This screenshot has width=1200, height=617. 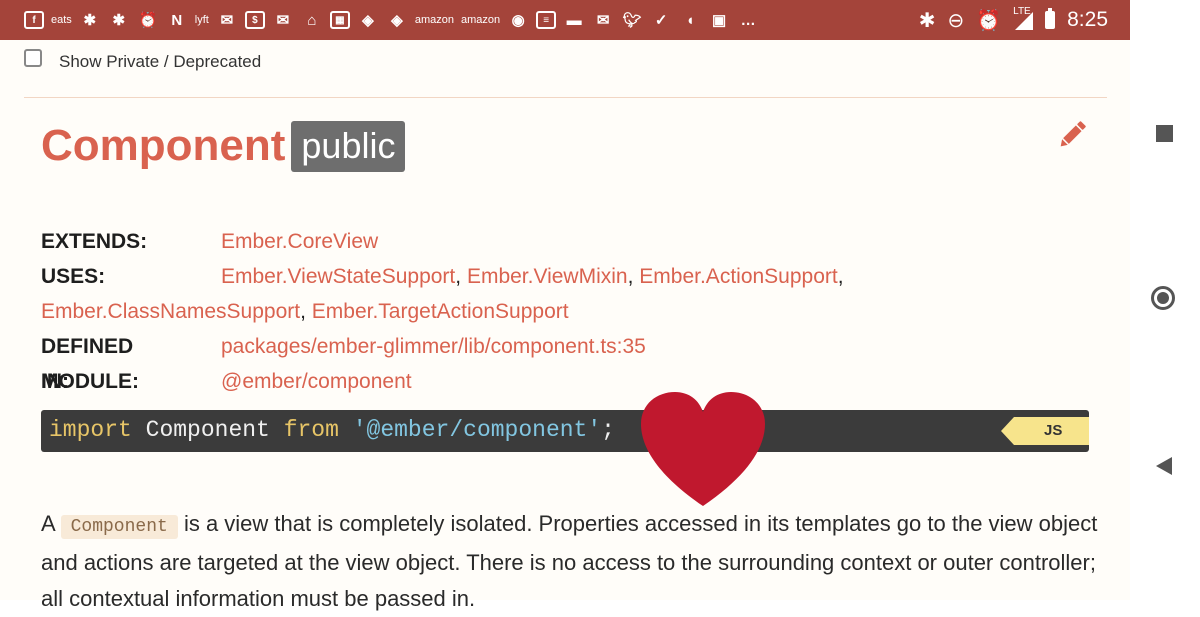 What do you see at coordinates (565, 97) in the screenshot?
I see `divider` at bounding box center [565, 97].